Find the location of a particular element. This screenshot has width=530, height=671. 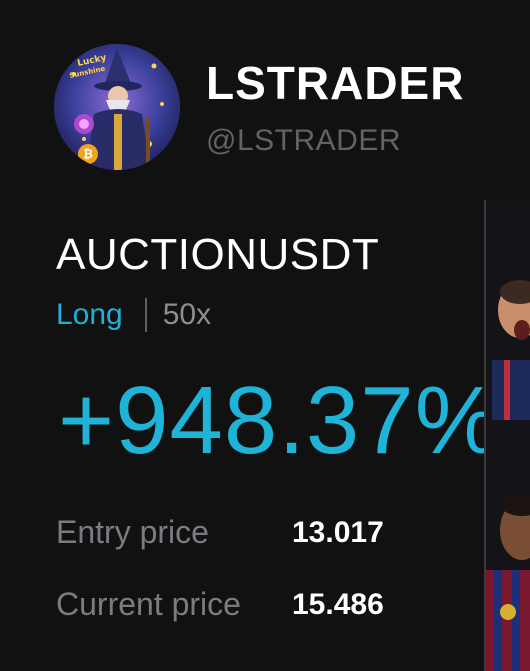

position-info: Long 50x is located at coordinates (133, 315).